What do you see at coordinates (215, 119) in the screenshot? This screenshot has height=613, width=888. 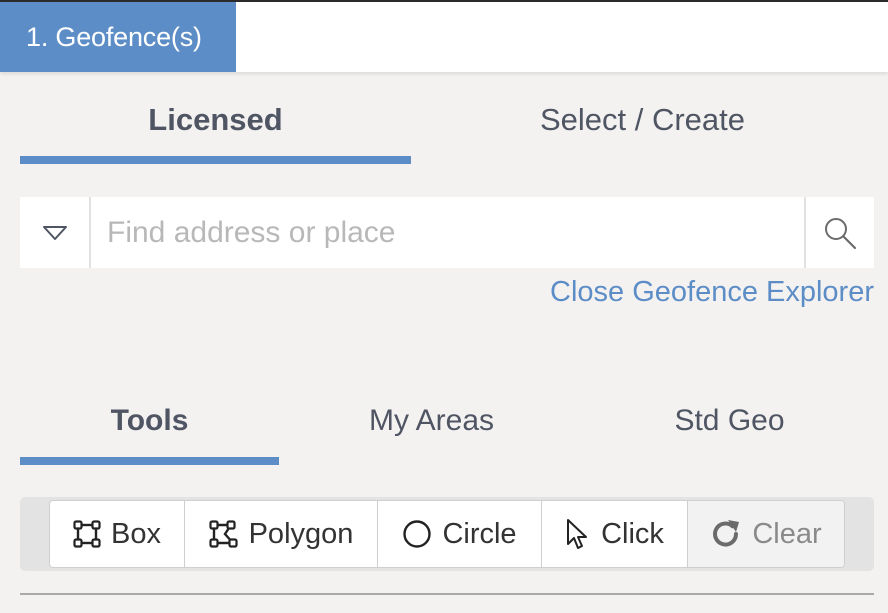 I see `tab-licensed-label: Licensed` at bounding box center [215, 119].